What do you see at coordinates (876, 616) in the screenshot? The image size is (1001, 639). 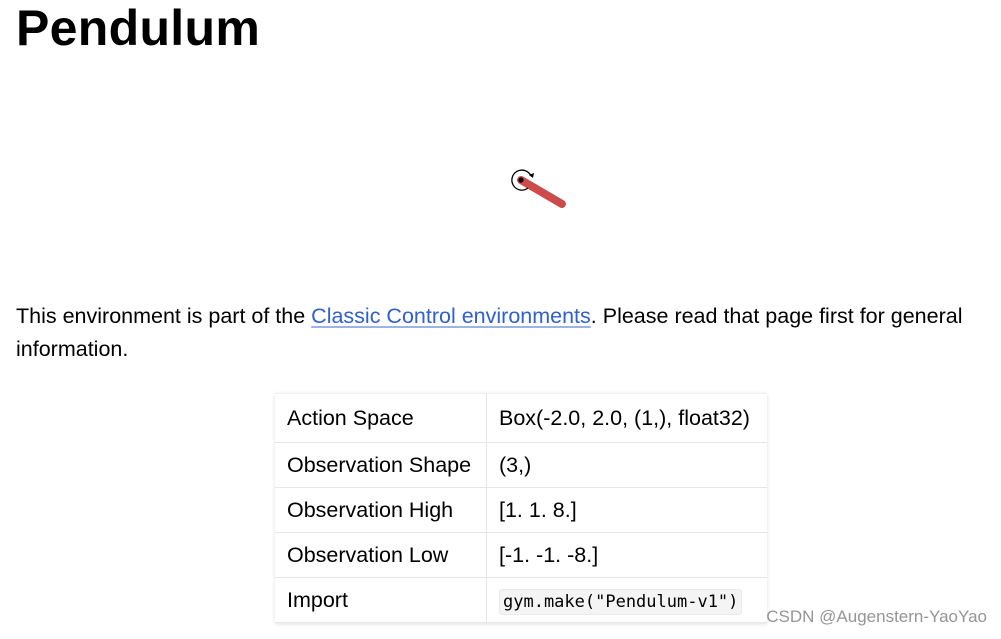 I see `watermark: CSDN @Augenstern-YaoYao` at bounding box center [876, 616].